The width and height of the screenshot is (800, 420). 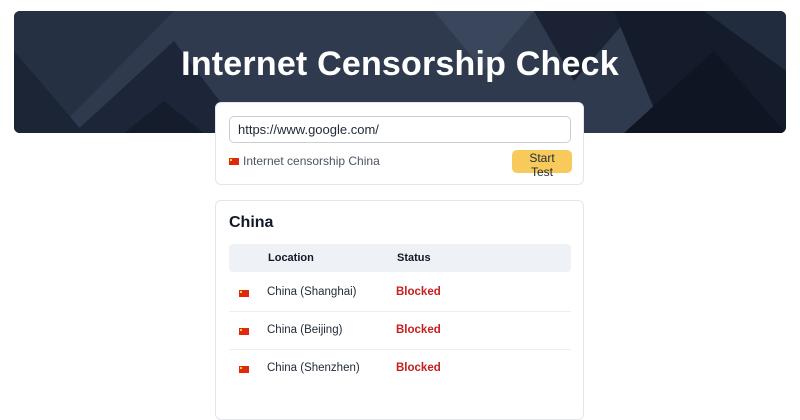 I want to click on page-title: Internet Censorship Check, so click(x=400, y=64).